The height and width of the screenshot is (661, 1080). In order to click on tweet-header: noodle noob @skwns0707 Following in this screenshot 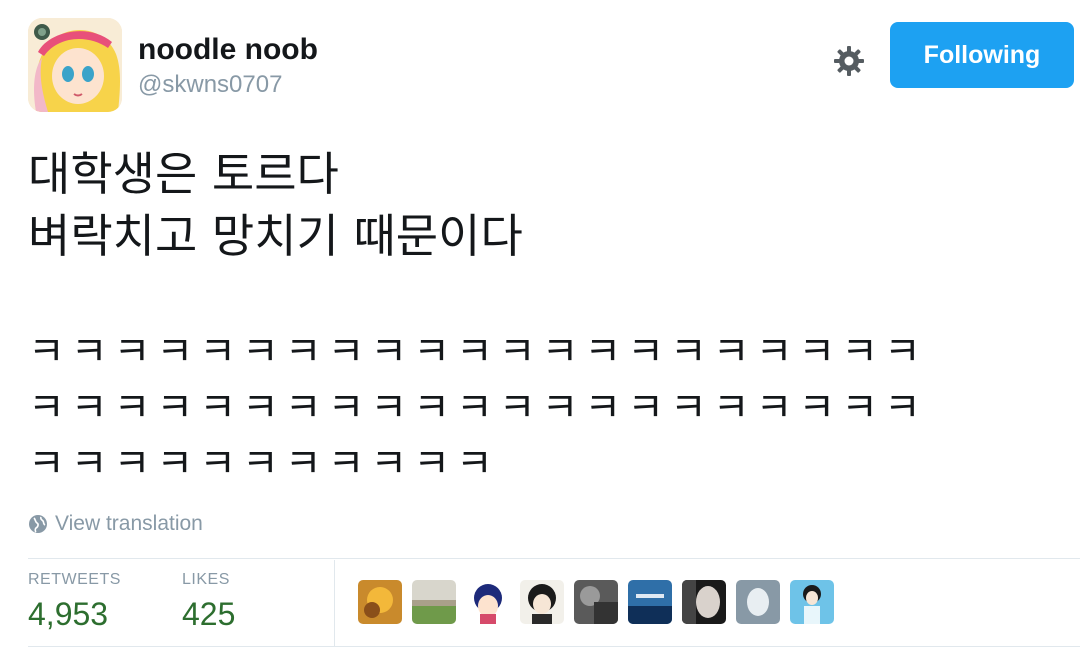, I will do `click(554, 68)`.